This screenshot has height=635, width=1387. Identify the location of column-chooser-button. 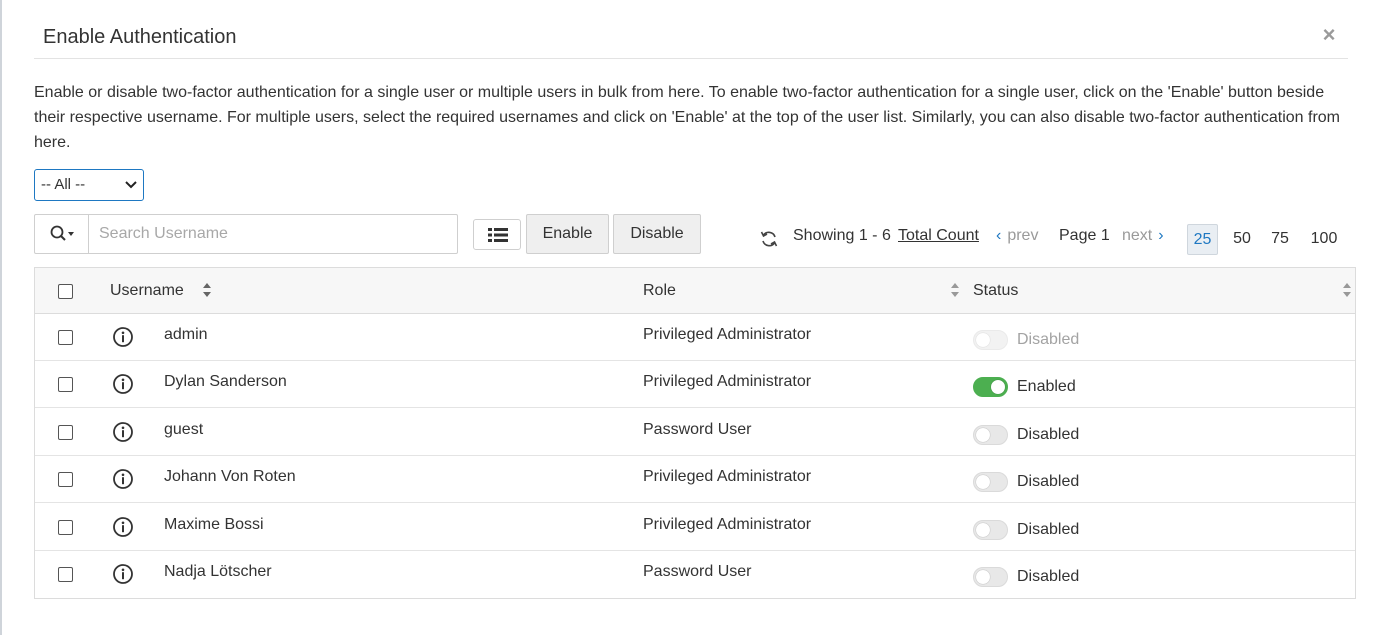
(497, 234).